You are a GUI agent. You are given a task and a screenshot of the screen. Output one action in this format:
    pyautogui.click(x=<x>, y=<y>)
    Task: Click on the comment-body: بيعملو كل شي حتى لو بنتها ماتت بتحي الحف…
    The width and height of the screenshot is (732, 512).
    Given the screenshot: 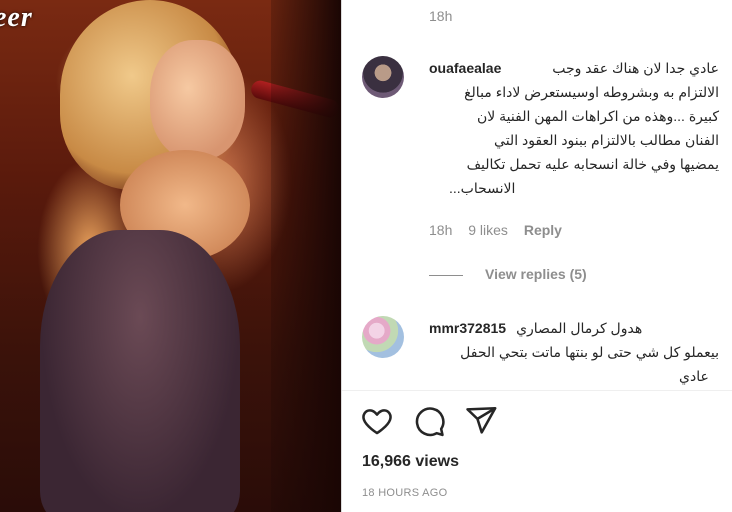 What is the action you would take?
    pyautogui.click(x=574, y=364)
    